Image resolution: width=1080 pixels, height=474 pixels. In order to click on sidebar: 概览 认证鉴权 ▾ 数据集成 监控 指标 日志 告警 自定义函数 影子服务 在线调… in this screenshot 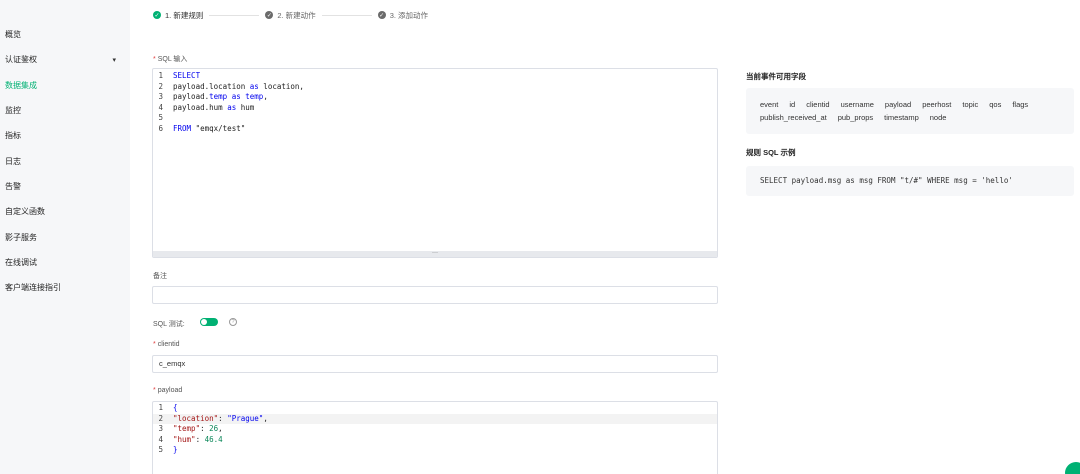, I will do `click(65, 237)`.